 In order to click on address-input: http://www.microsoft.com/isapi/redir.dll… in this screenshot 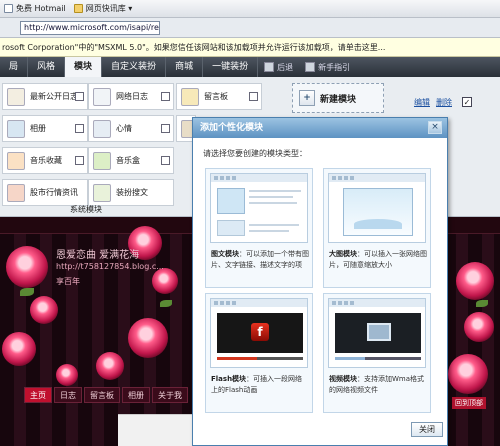, I will do `click(90, 27)`.